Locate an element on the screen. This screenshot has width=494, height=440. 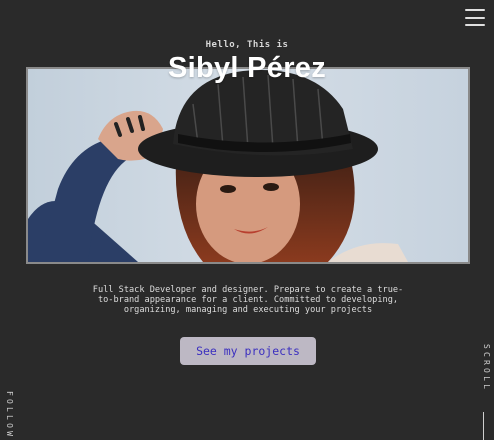
follow-label: FOLLOW is located at coordinates (9, 415).